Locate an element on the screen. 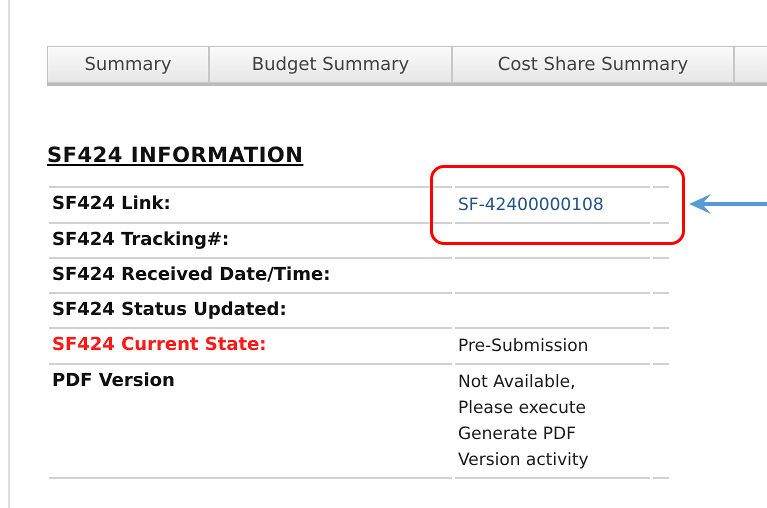 The height and width of the screenshot is (508, 767). tab: Cost Share Summary is located at coordinates (593, 64).